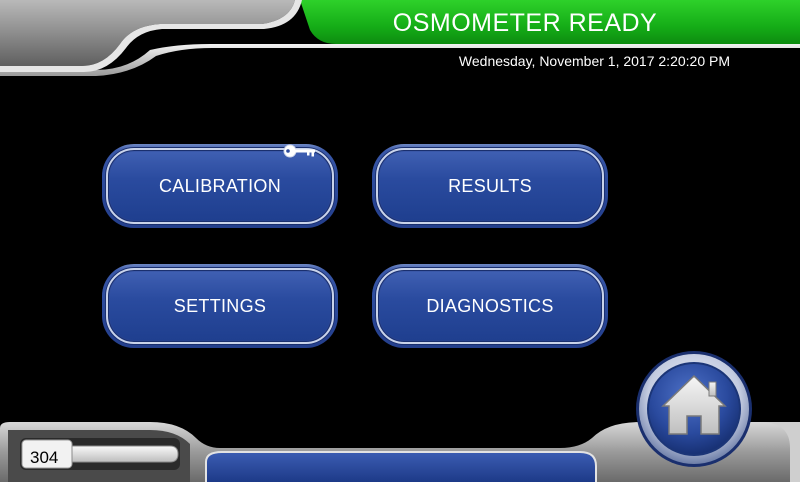 This screenshot has width=800, height=482. What do you see at coordinates (44, 457) in the screenshot?
I see `counter-value: 304` at bounding box center [44, 457].